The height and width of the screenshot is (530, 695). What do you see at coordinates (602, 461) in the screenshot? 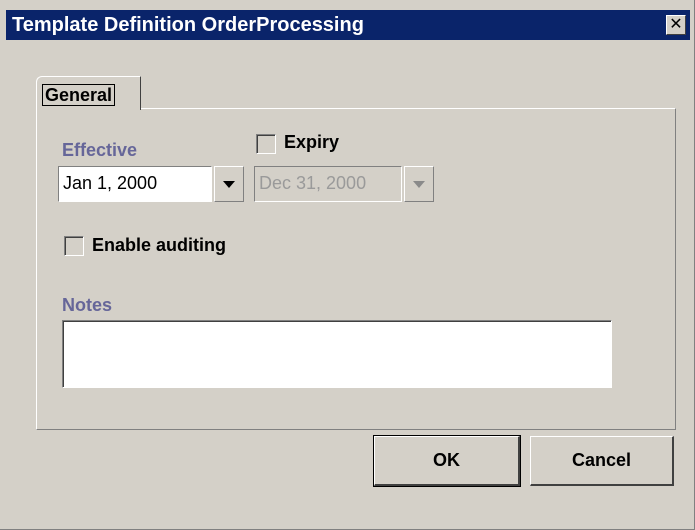
I see `cancel-button: Cancel` at bounding box center [602, 461].